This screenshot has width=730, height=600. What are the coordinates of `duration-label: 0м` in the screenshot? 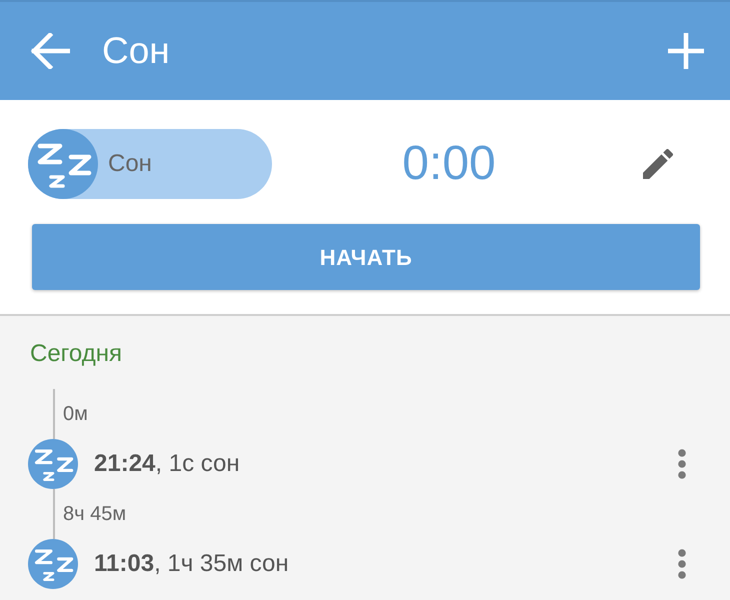 It's located at (75, 414).